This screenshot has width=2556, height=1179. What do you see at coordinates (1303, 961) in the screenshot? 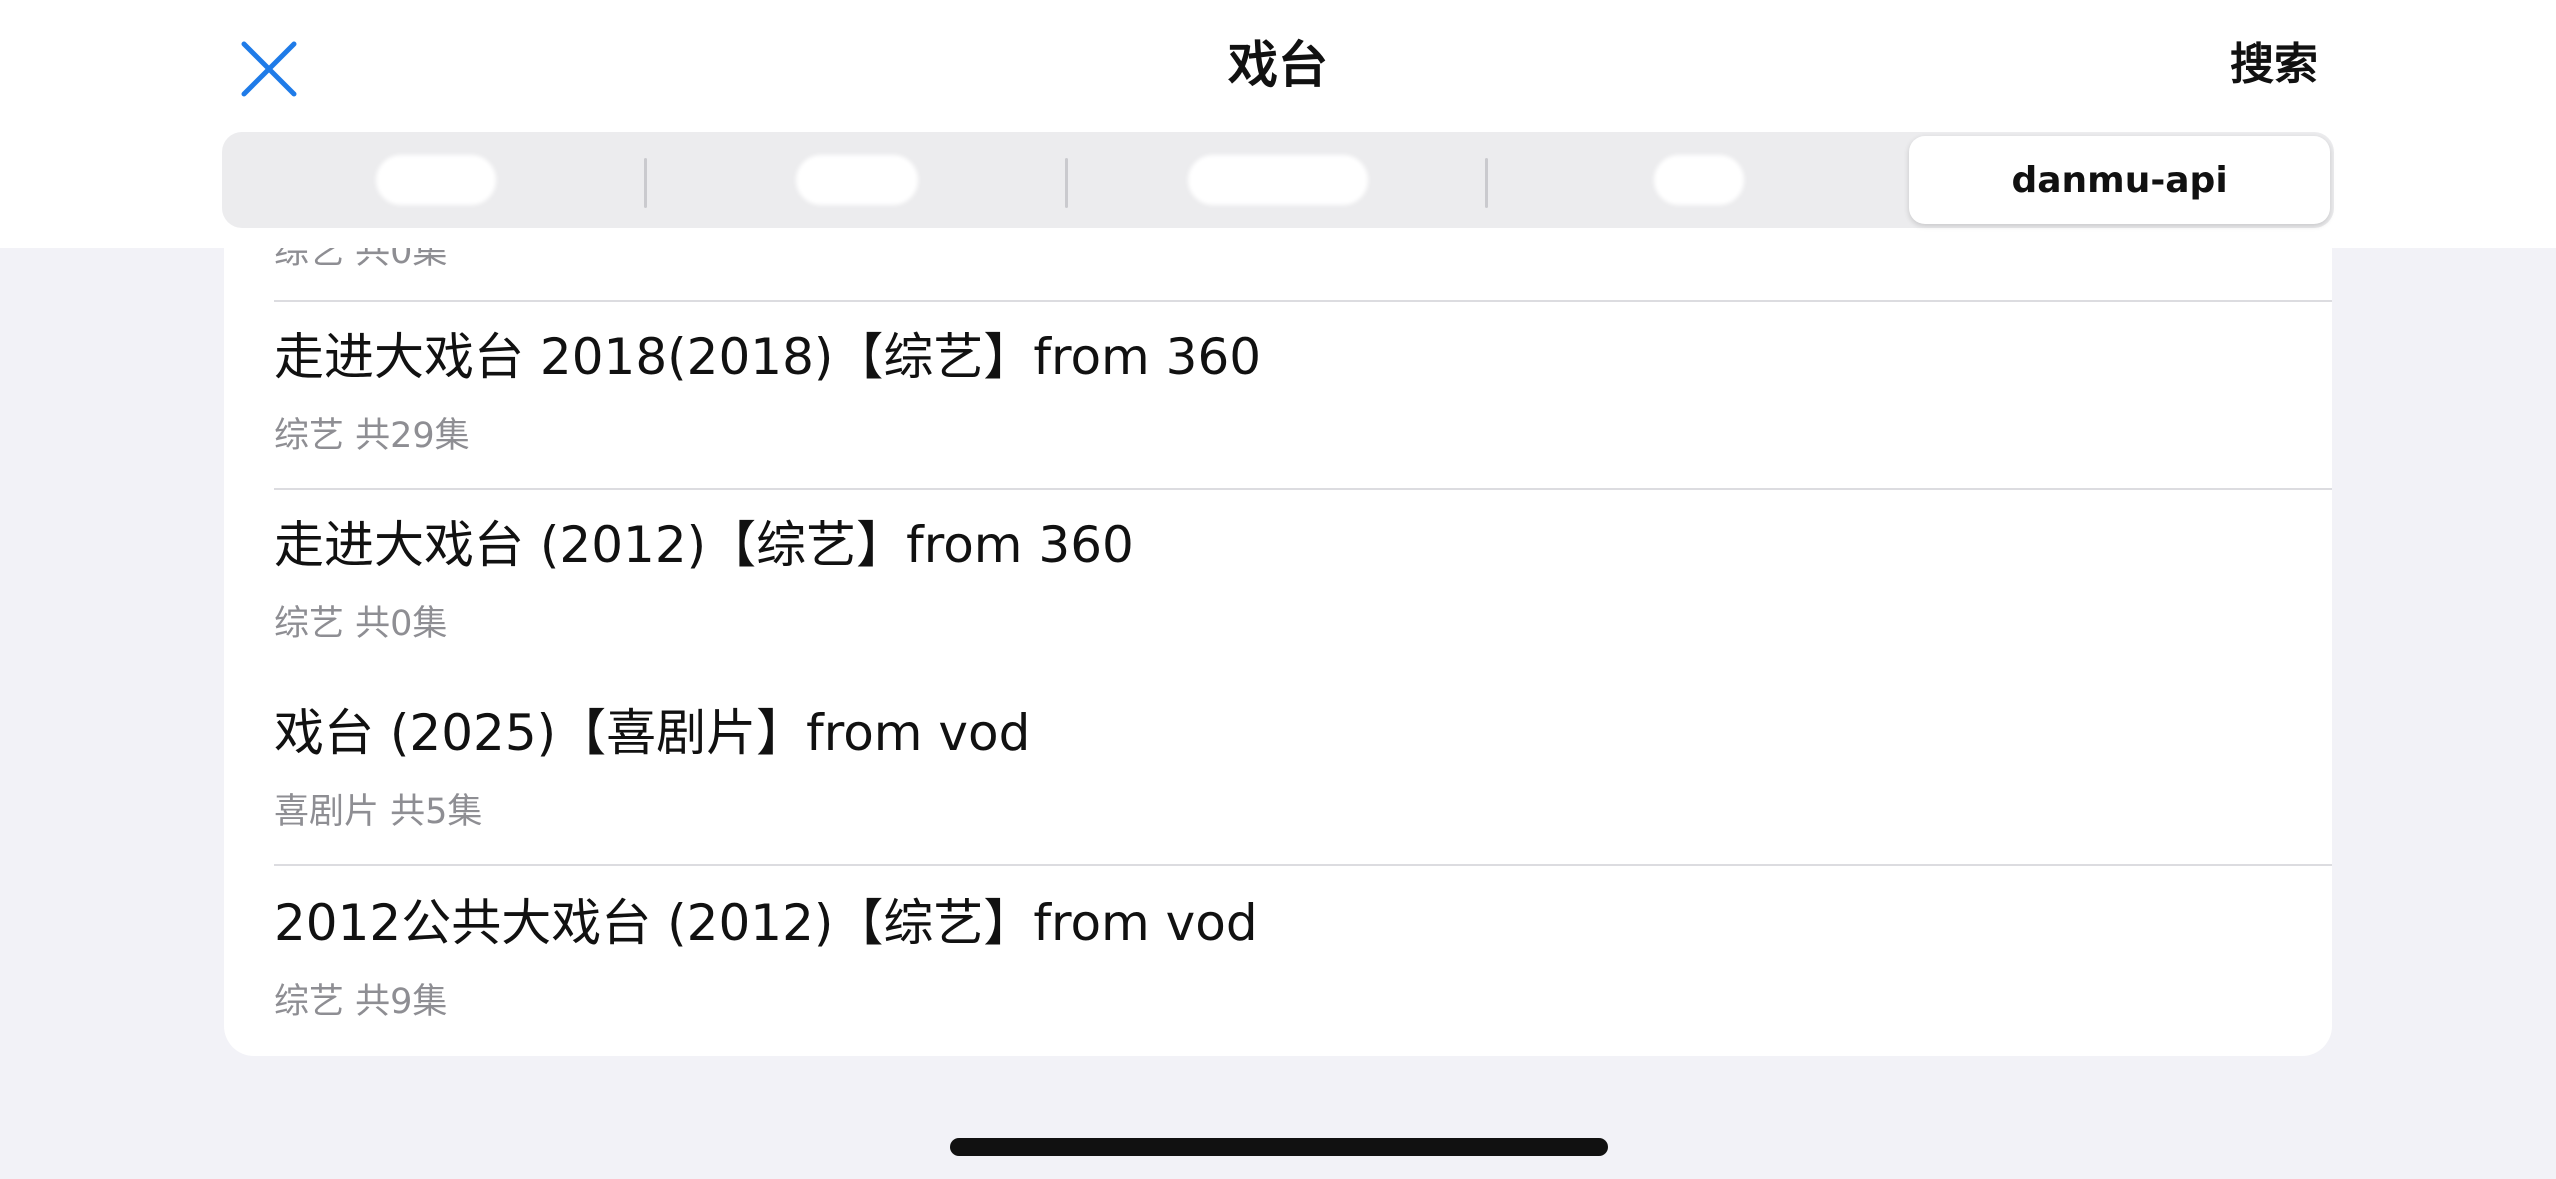
I see `list-item: 2012公共大戏台 (2012)【综艺】from vod 综艺 共9集` at bounding box center [1303, 961].